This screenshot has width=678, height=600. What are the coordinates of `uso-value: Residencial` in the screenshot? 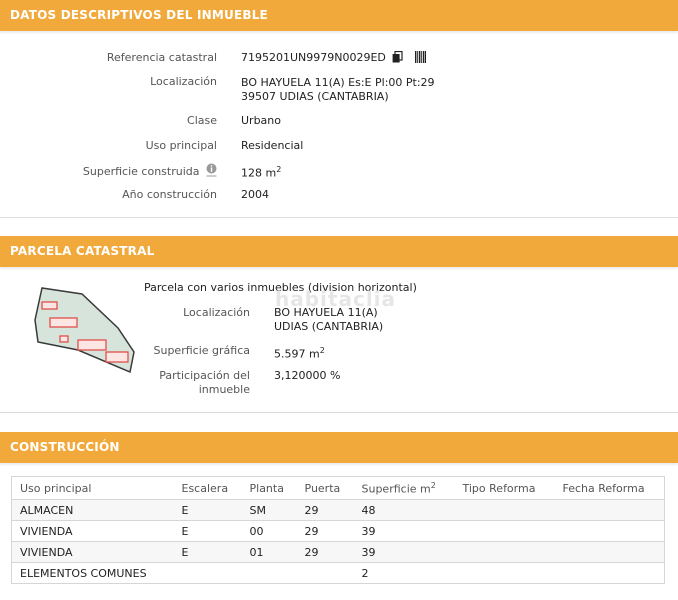 It's located at (272, 145).